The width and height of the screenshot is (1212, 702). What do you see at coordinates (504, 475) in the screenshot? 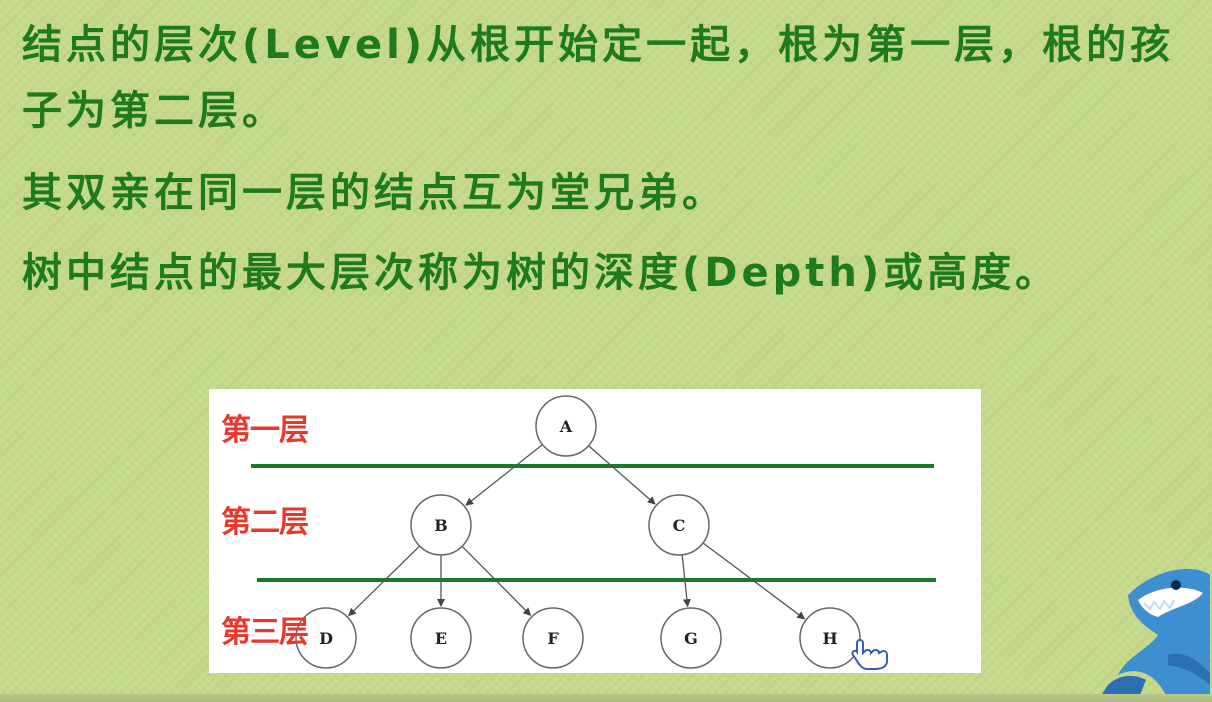
I see `tree-edge-a-b` at bounding box center [504, 475].